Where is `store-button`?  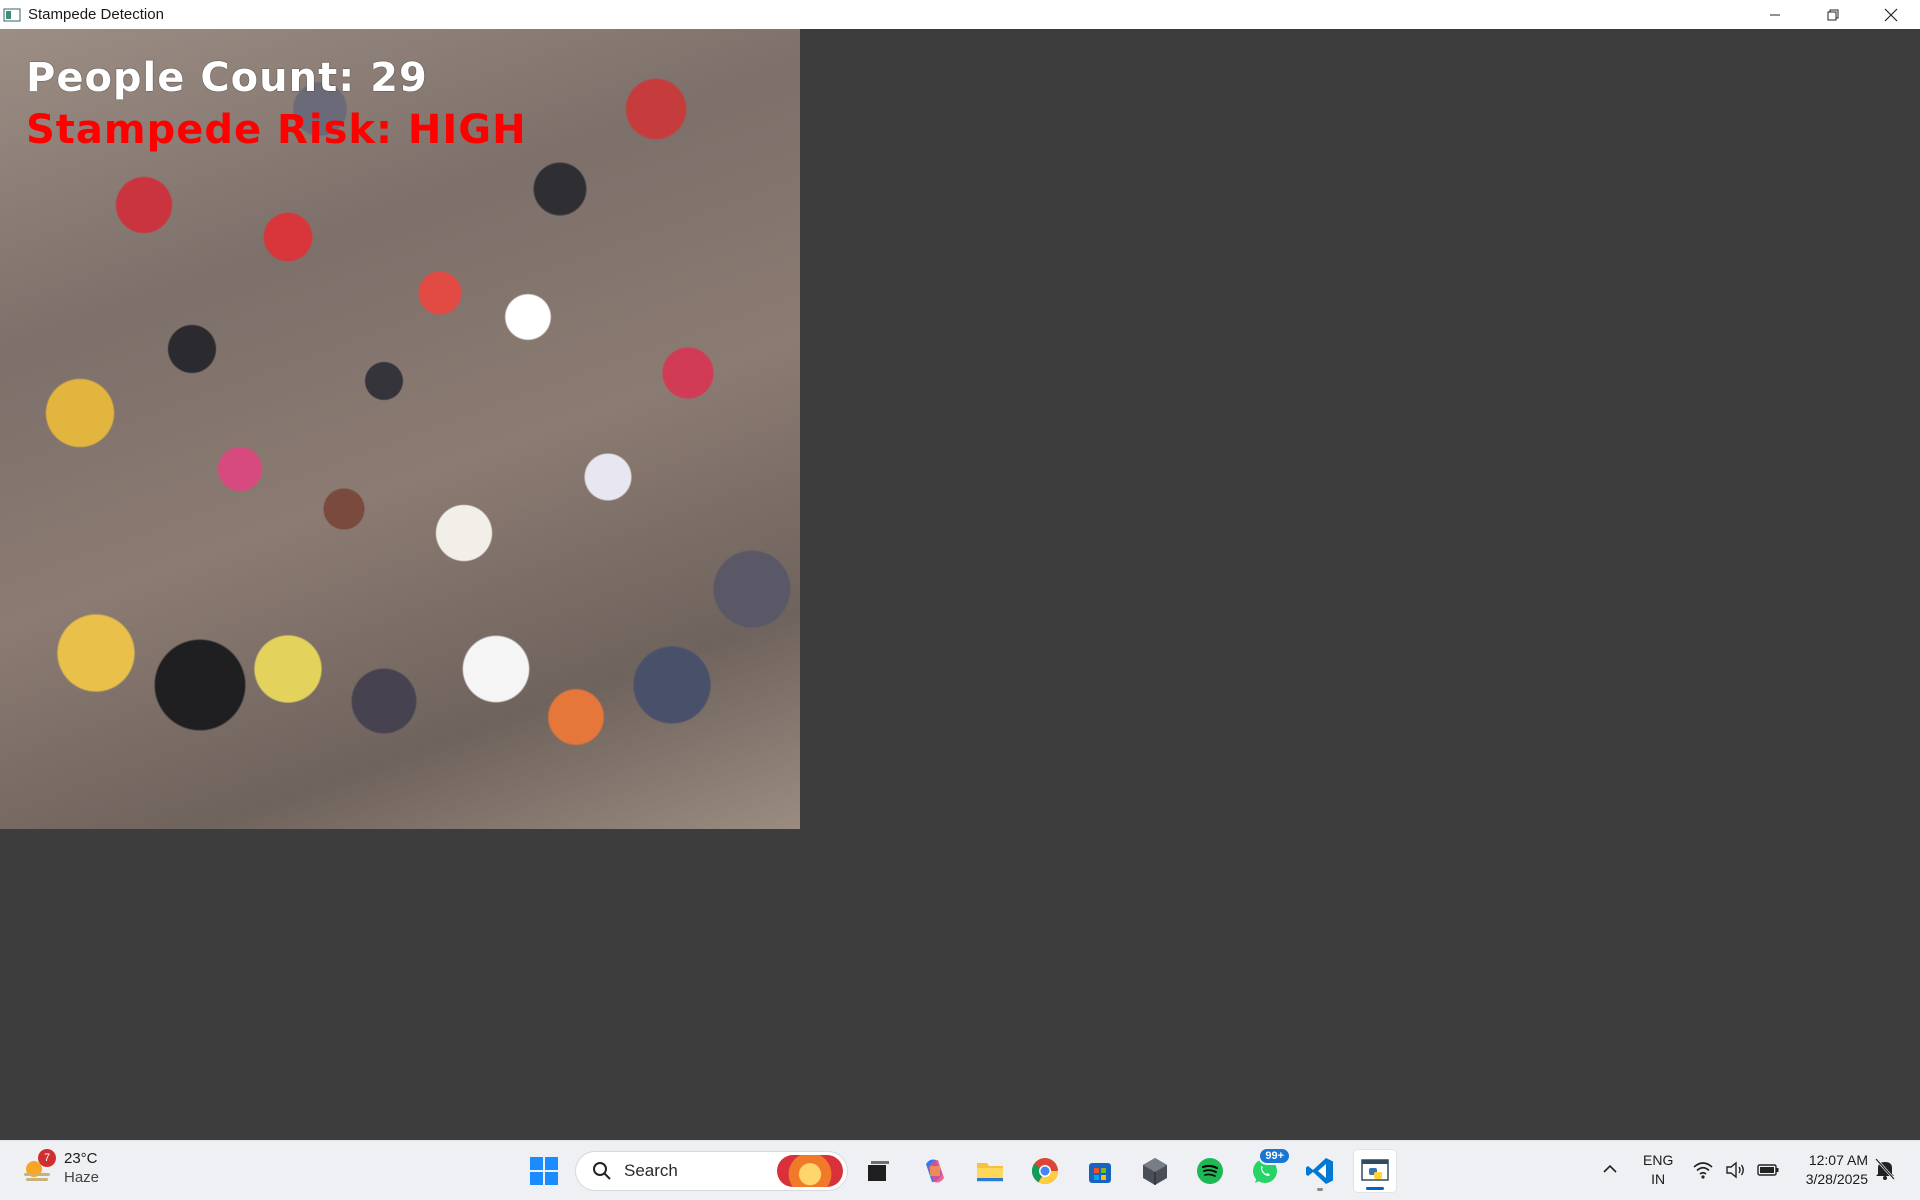 store-button is located at coordinates (1100, 1171).